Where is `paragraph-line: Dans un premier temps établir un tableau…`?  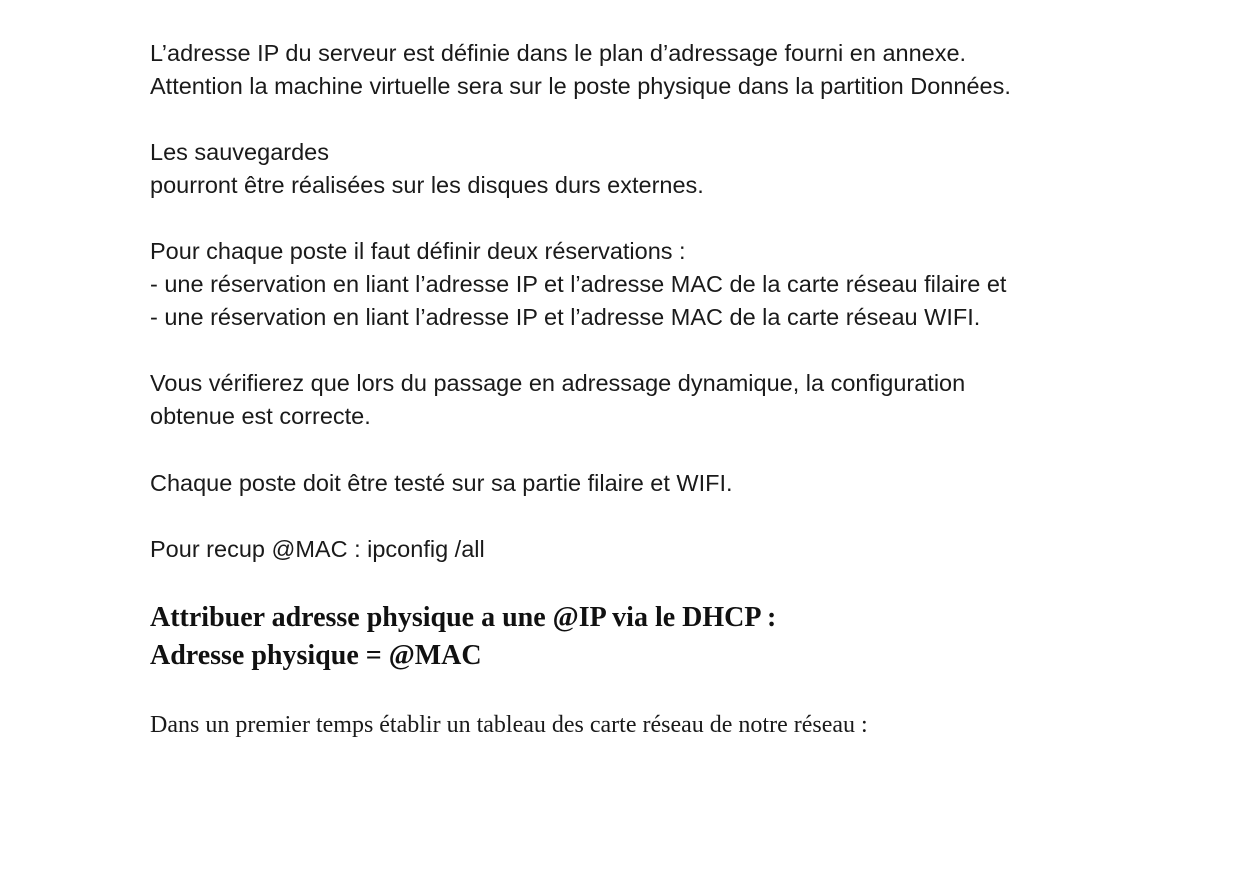 paragraph-line: Dans un premier temps établir un tableau… is located at coordinates (509, 725).